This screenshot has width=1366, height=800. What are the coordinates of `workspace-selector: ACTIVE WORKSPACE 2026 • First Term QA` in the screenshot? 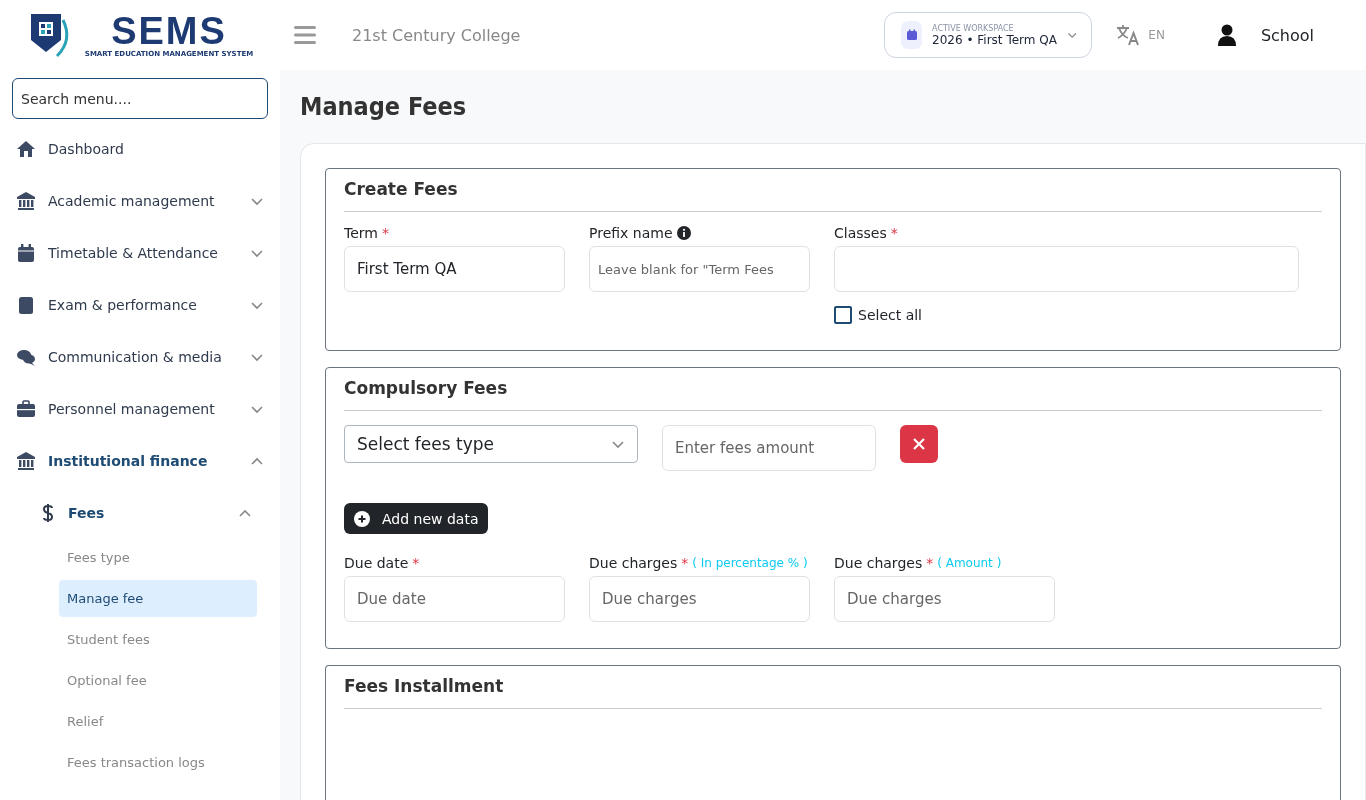 It's located at (988, 35).